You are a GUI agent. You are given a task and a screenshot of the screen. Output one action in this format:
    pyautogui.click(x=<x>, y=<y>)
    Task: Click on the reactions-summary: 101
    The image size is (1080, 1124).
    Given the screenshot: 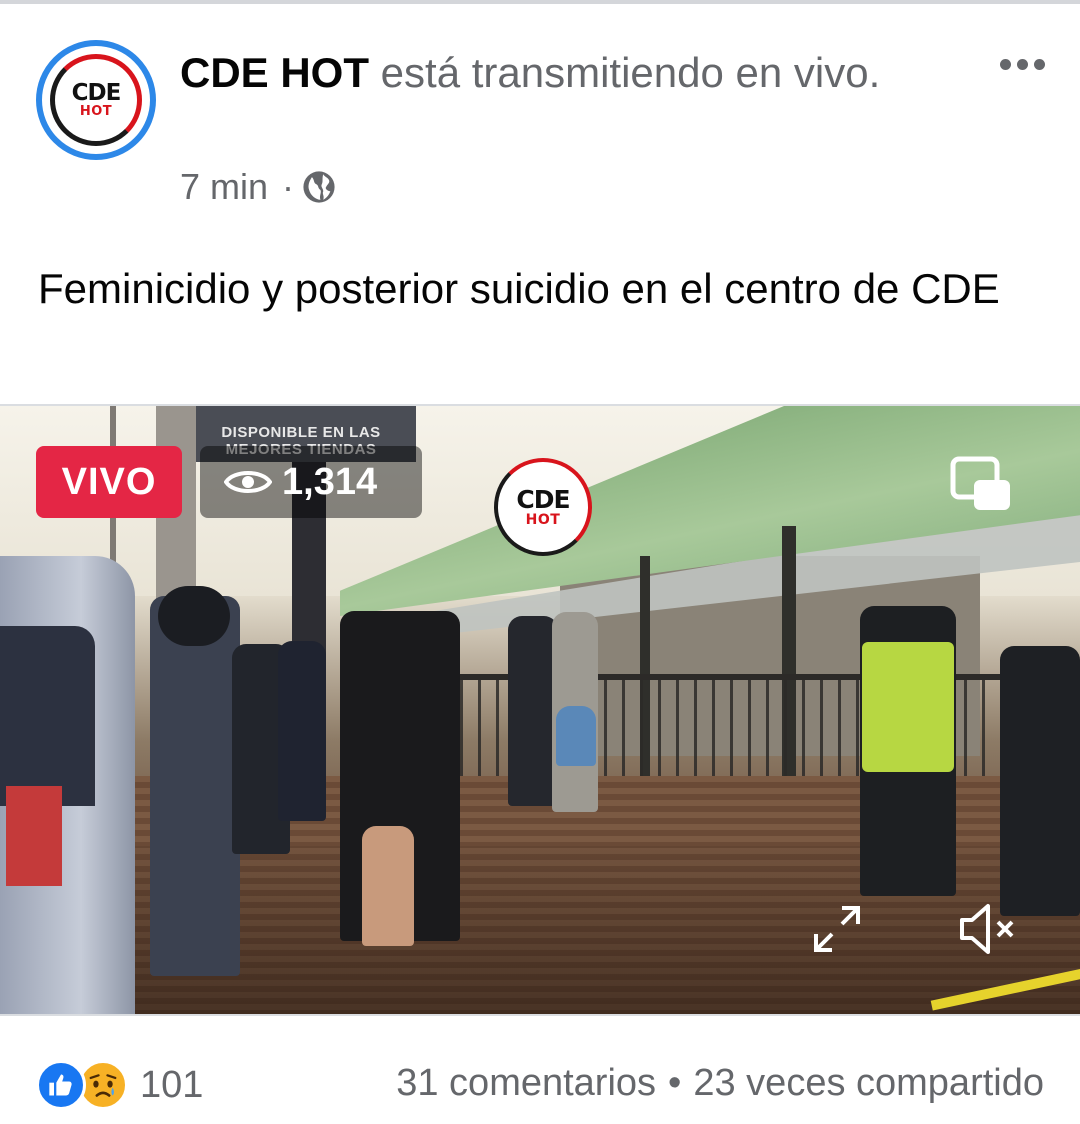 What is the action you would take?
    pyautogui.click(x=119, y=1085)
    